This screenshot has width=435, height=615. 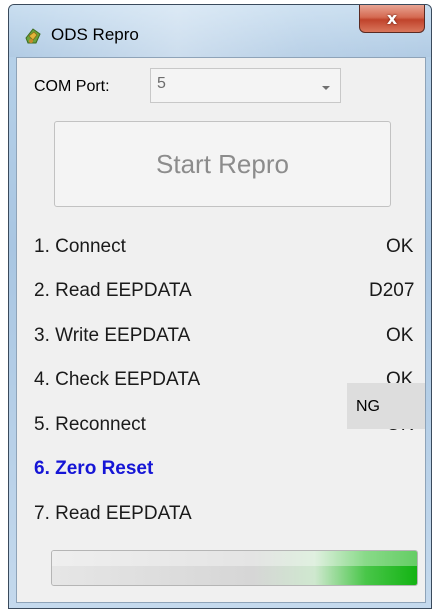 I want to click on progress-fill, so click(x=234, y=568).